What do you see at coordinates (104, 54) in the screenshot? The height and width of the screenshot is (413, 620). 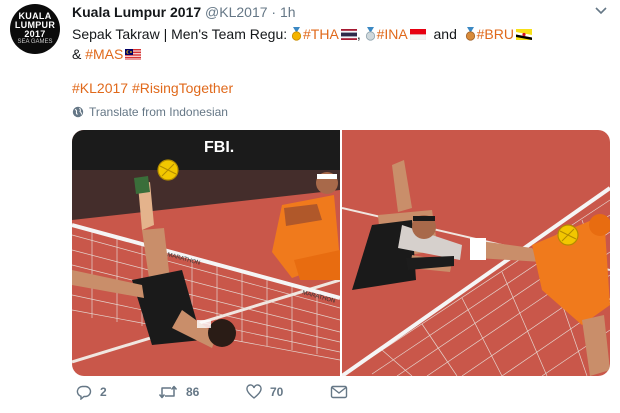 I see `hashtag-mas: #MAS` at bounding box center [104, 54].